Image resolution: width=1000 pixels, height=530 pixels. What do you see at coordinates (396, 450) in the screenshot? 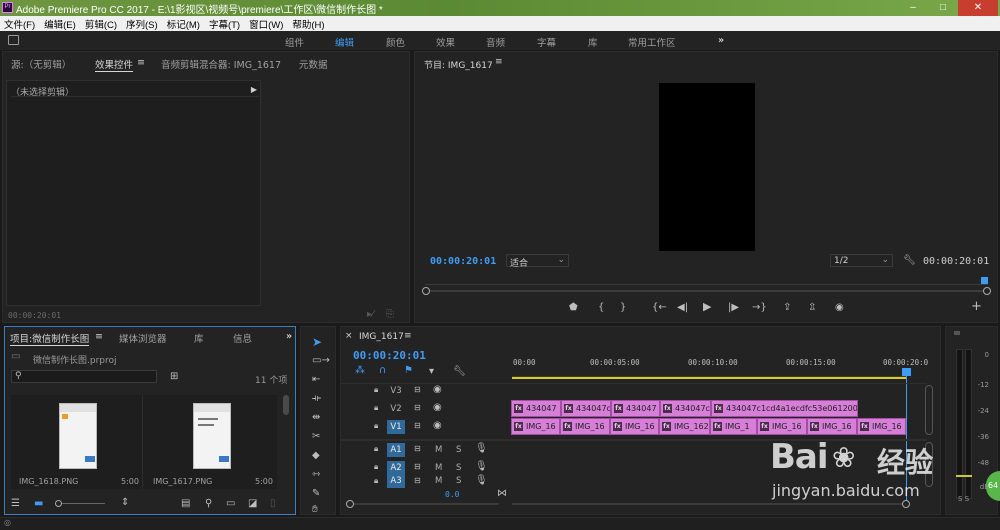
I see `track-name: A1` at bounding box center [396, 450].